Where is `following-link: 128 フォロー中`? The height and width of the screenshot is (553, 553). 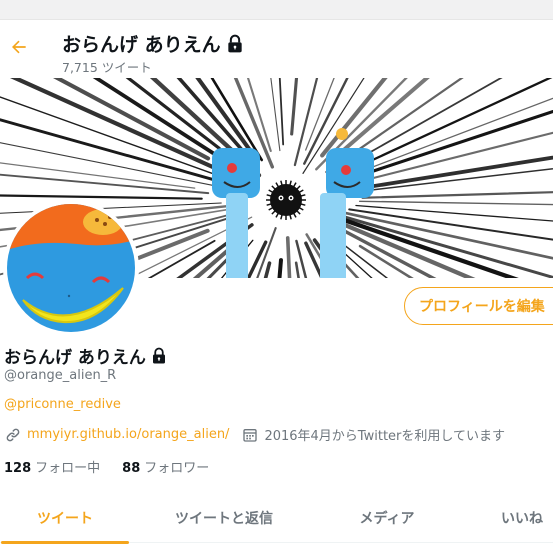
following-link: 128 フォロー中 is located at coordinates (52, 466).